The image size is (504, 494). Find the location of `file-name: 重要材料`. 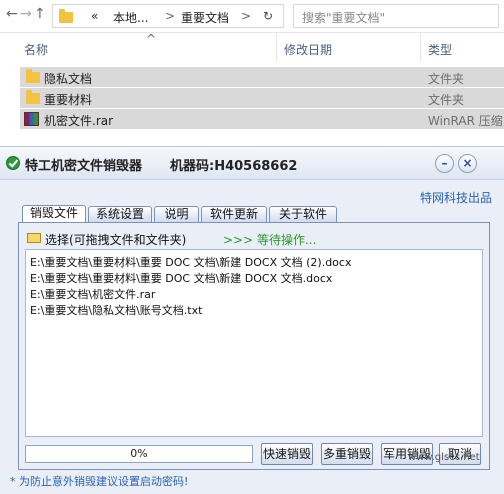

file-name: 重要材料 is located at coordinates (68, 100).